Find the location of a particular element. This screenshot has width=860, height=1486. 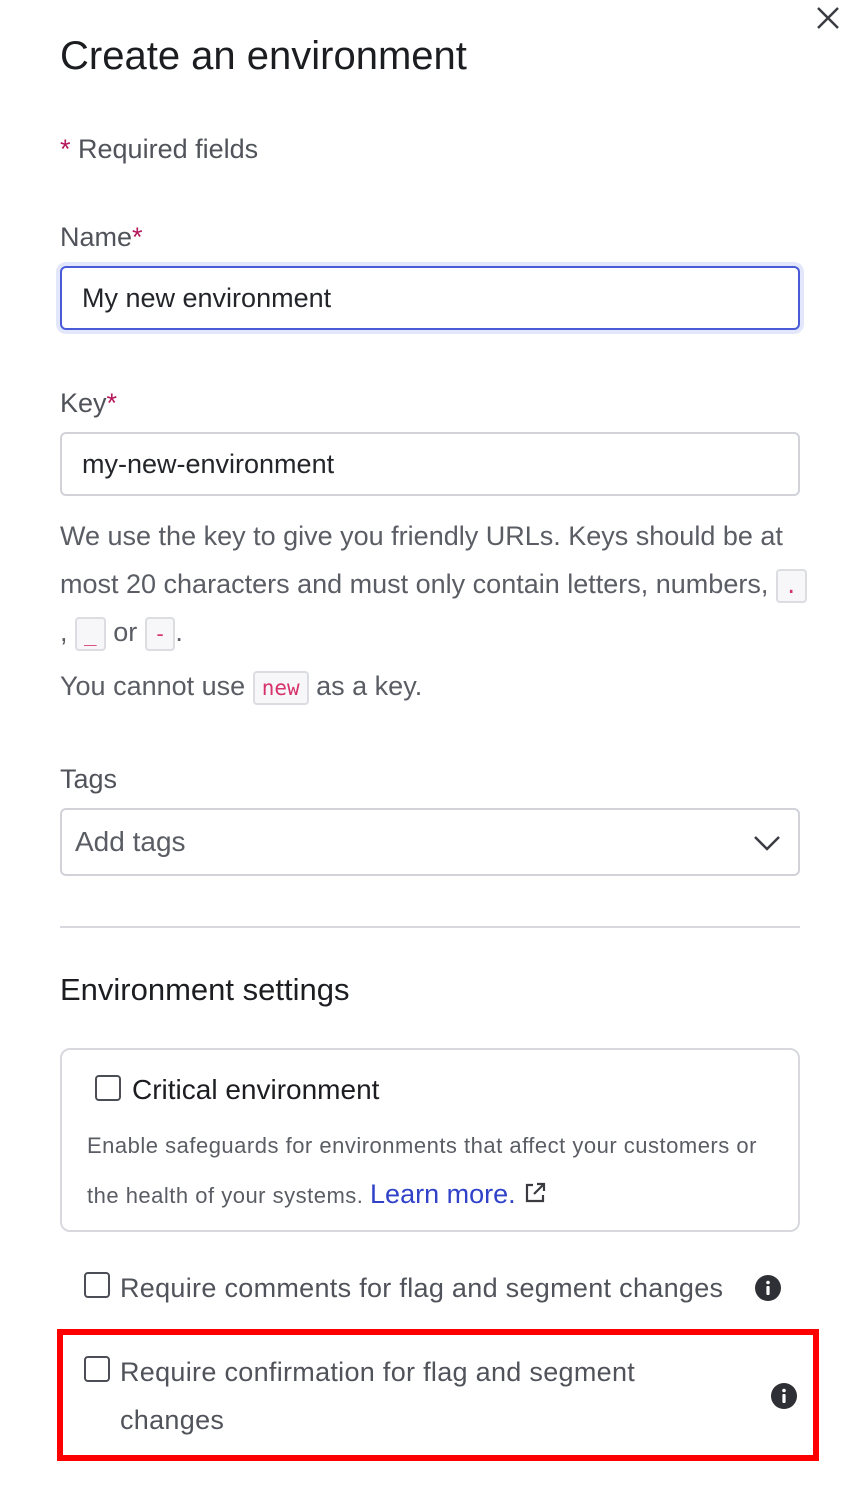

required-fields-text: Required fields is located at coordinates (168, 149).